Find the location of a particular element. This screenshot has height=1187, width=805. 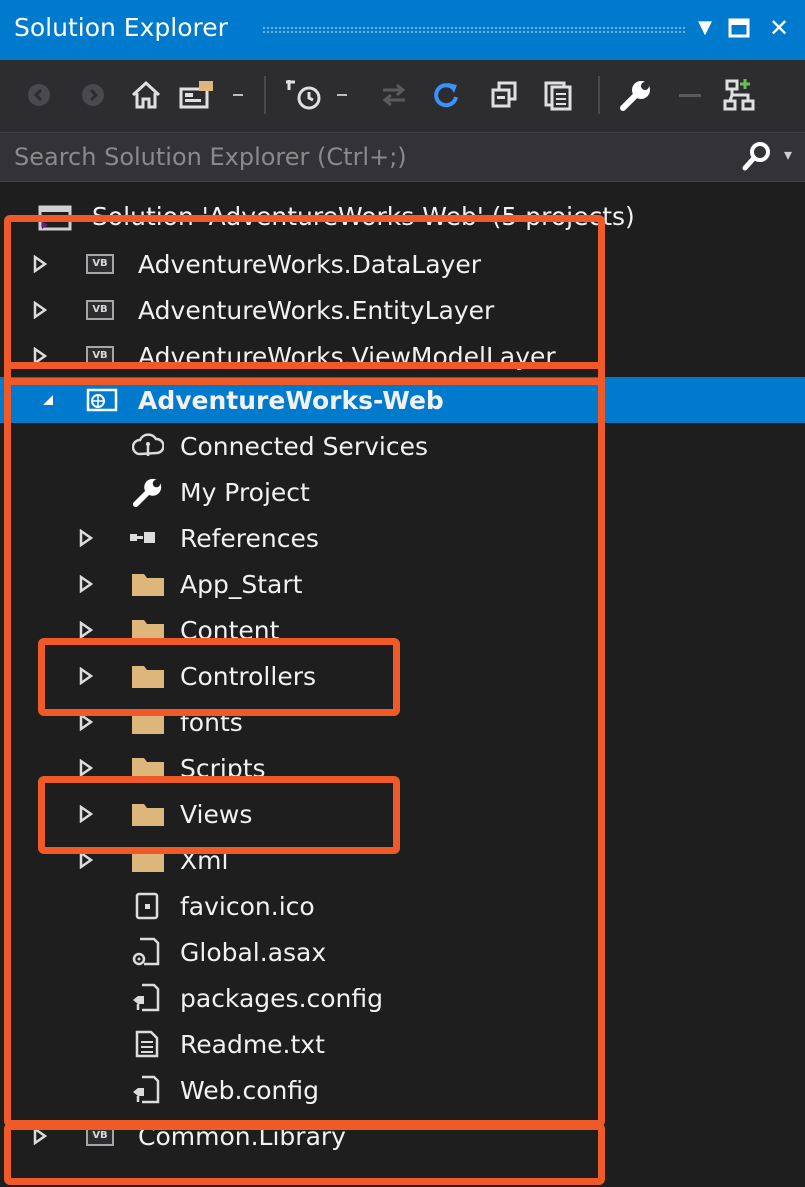

sync-with-document-icon is located at coordinates (394, 95).